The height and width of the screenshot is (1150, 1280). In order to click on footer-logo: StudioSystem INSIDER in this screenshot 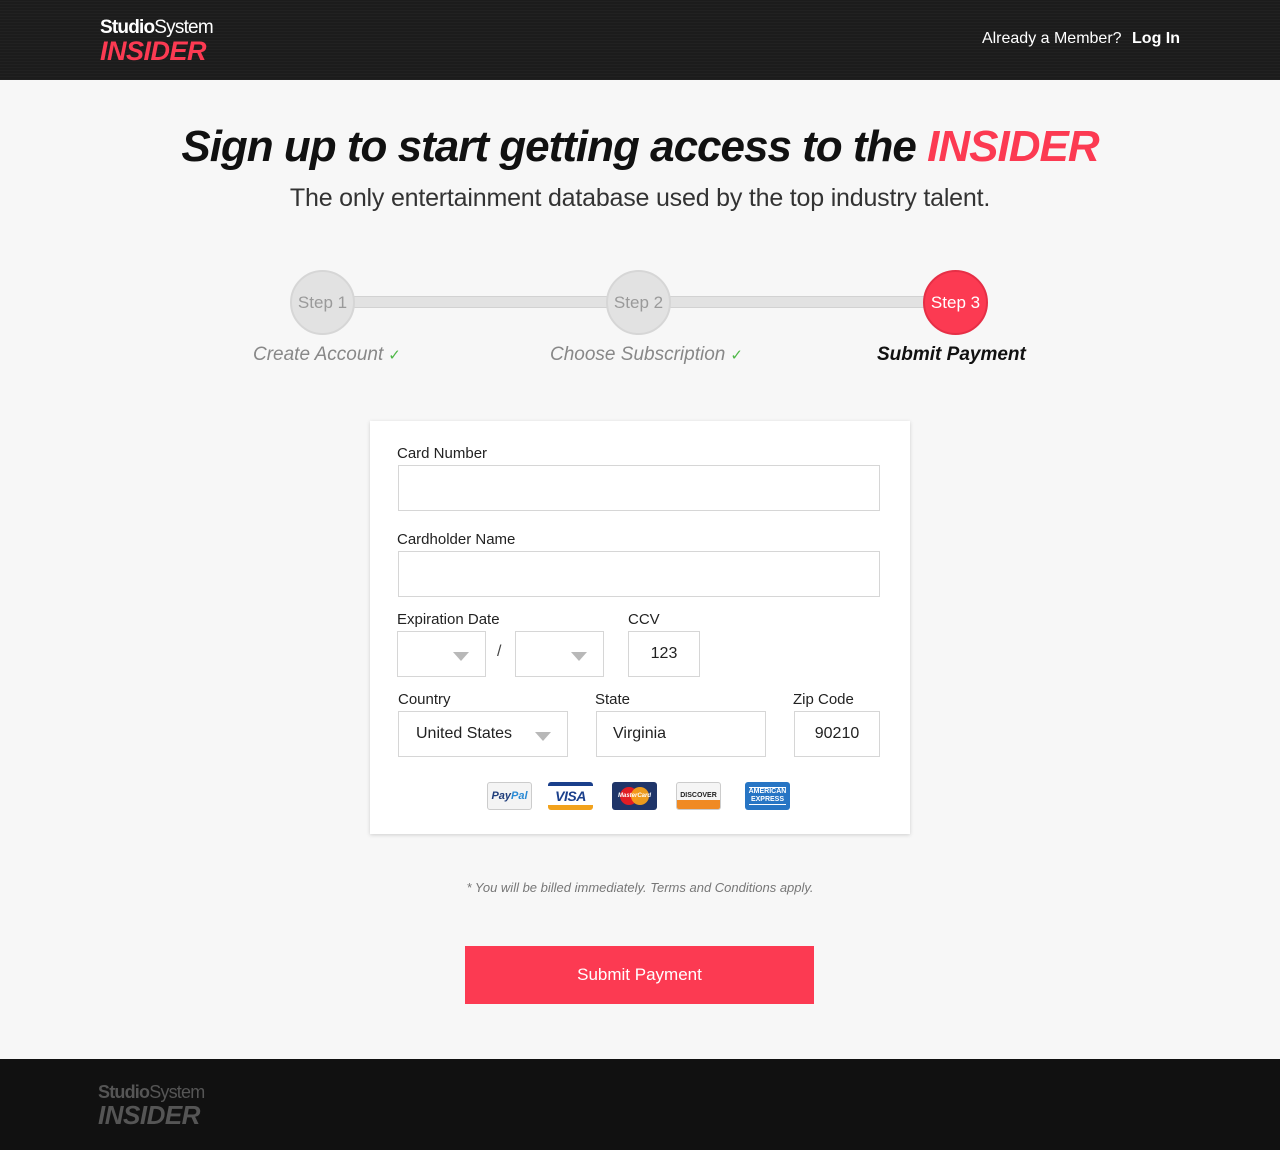, I will do `click(151, 1105)`.